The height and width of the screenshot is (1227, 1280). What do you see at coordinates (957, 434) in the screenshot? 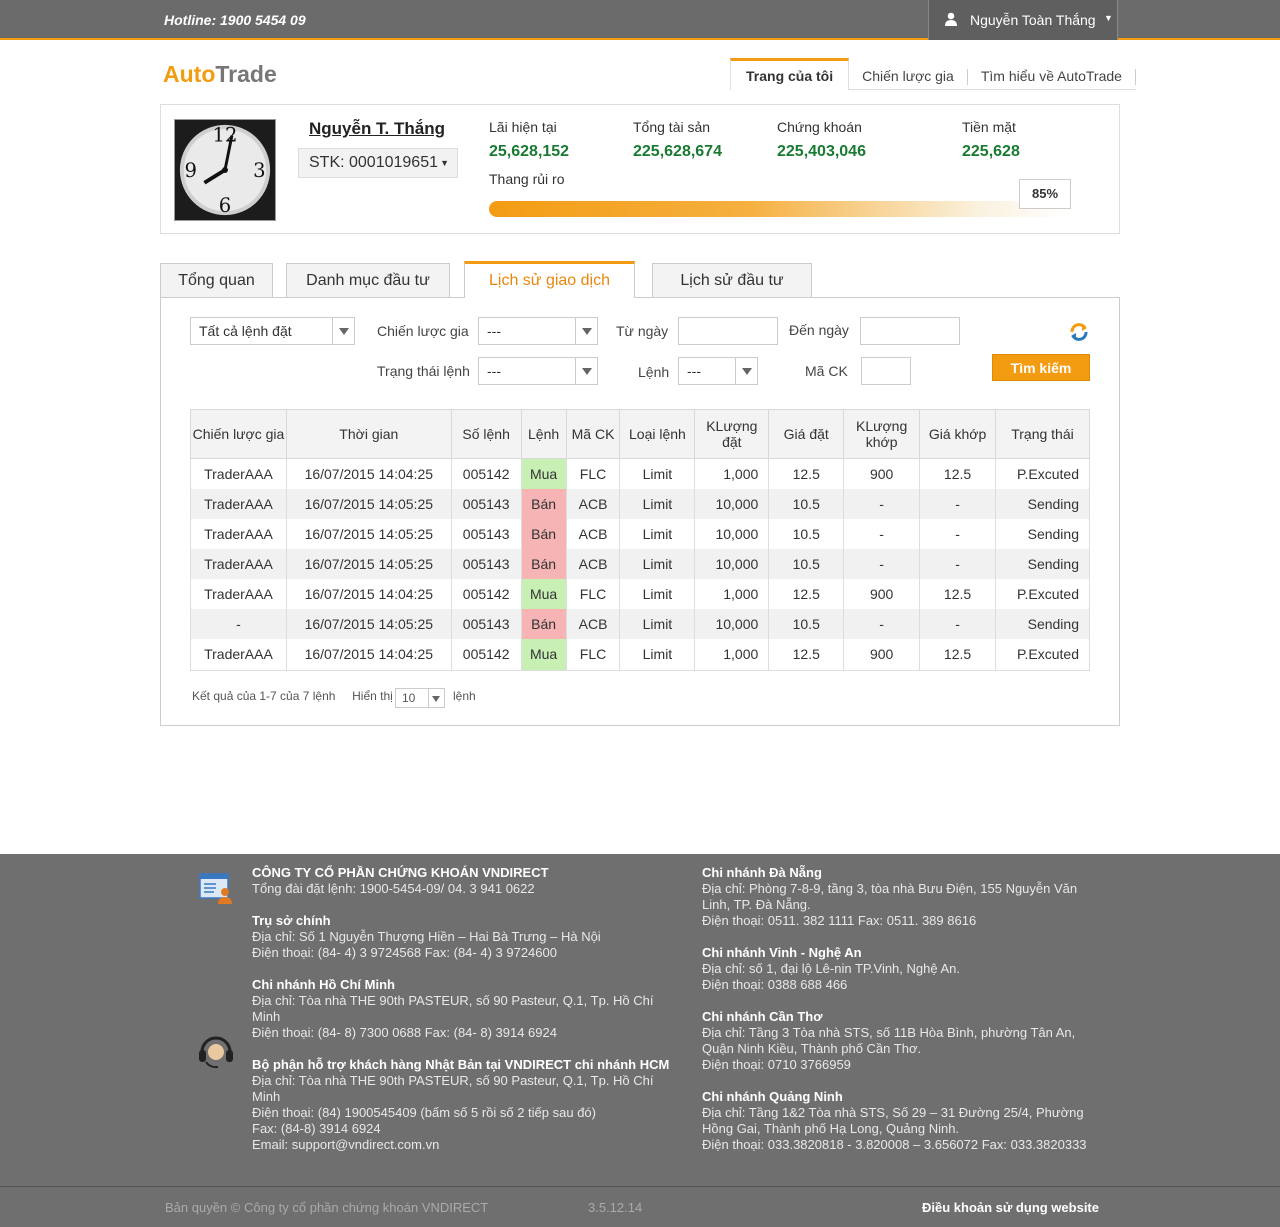
I see `col-matched-price: Giá khớp` at bounding box center [957, 434].